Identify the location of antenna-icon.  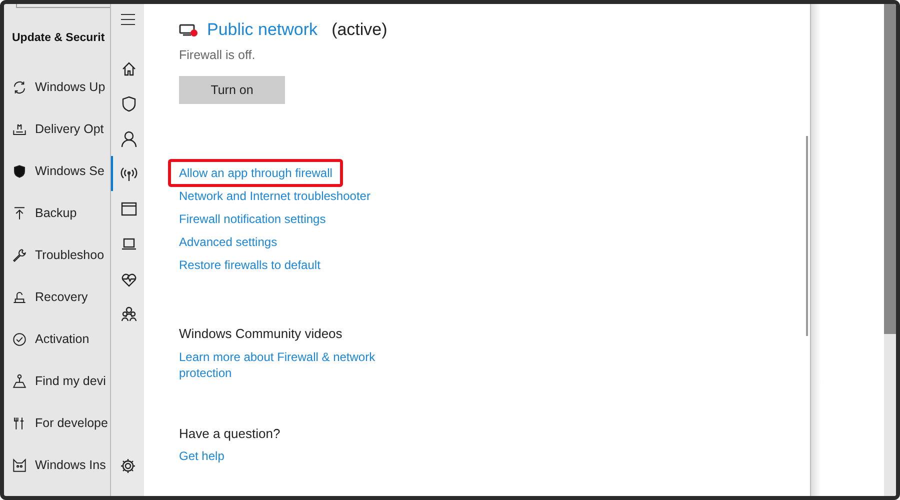
(129, 173).